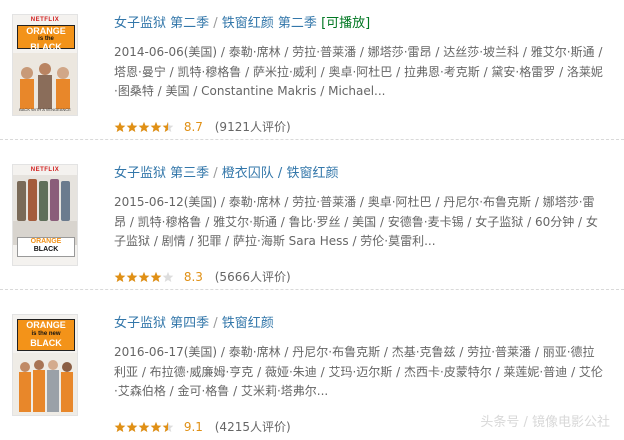 The height and width of the screenshot is (440, 624). Describe the element at coordinates (252, 426) in the screenshot. I see `rating-count: (4215人评价)` at that location.